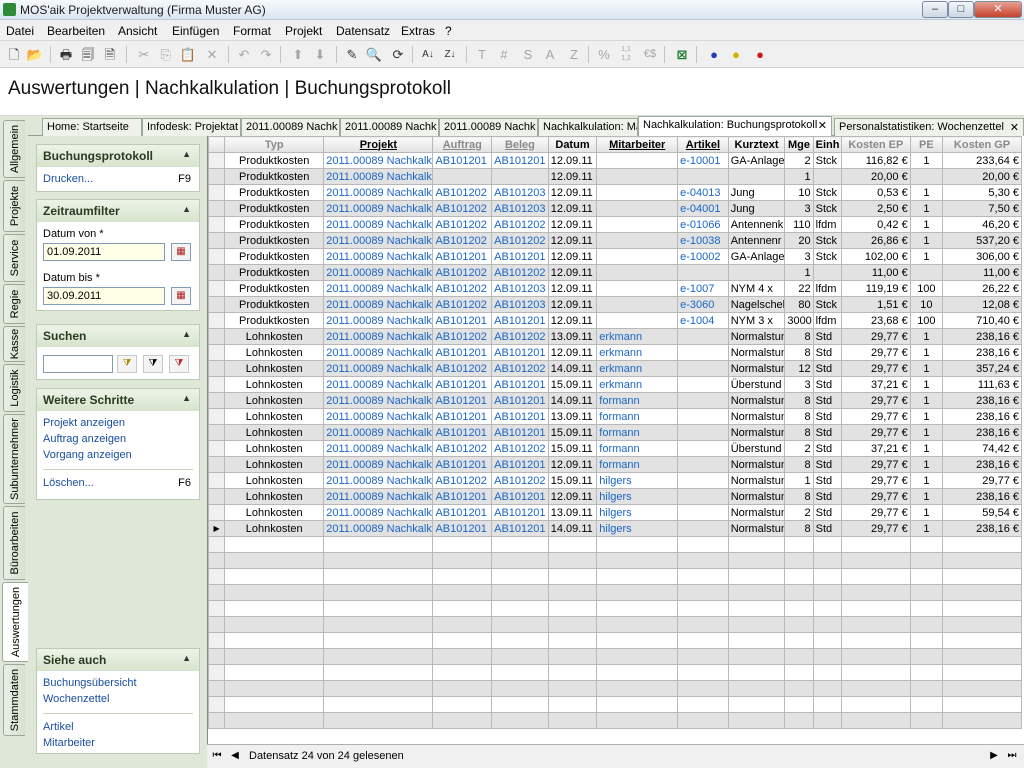  Describe the element at coordinates (166, 54) in the screenshot. I see `copy-icon: ⎘` at that location.